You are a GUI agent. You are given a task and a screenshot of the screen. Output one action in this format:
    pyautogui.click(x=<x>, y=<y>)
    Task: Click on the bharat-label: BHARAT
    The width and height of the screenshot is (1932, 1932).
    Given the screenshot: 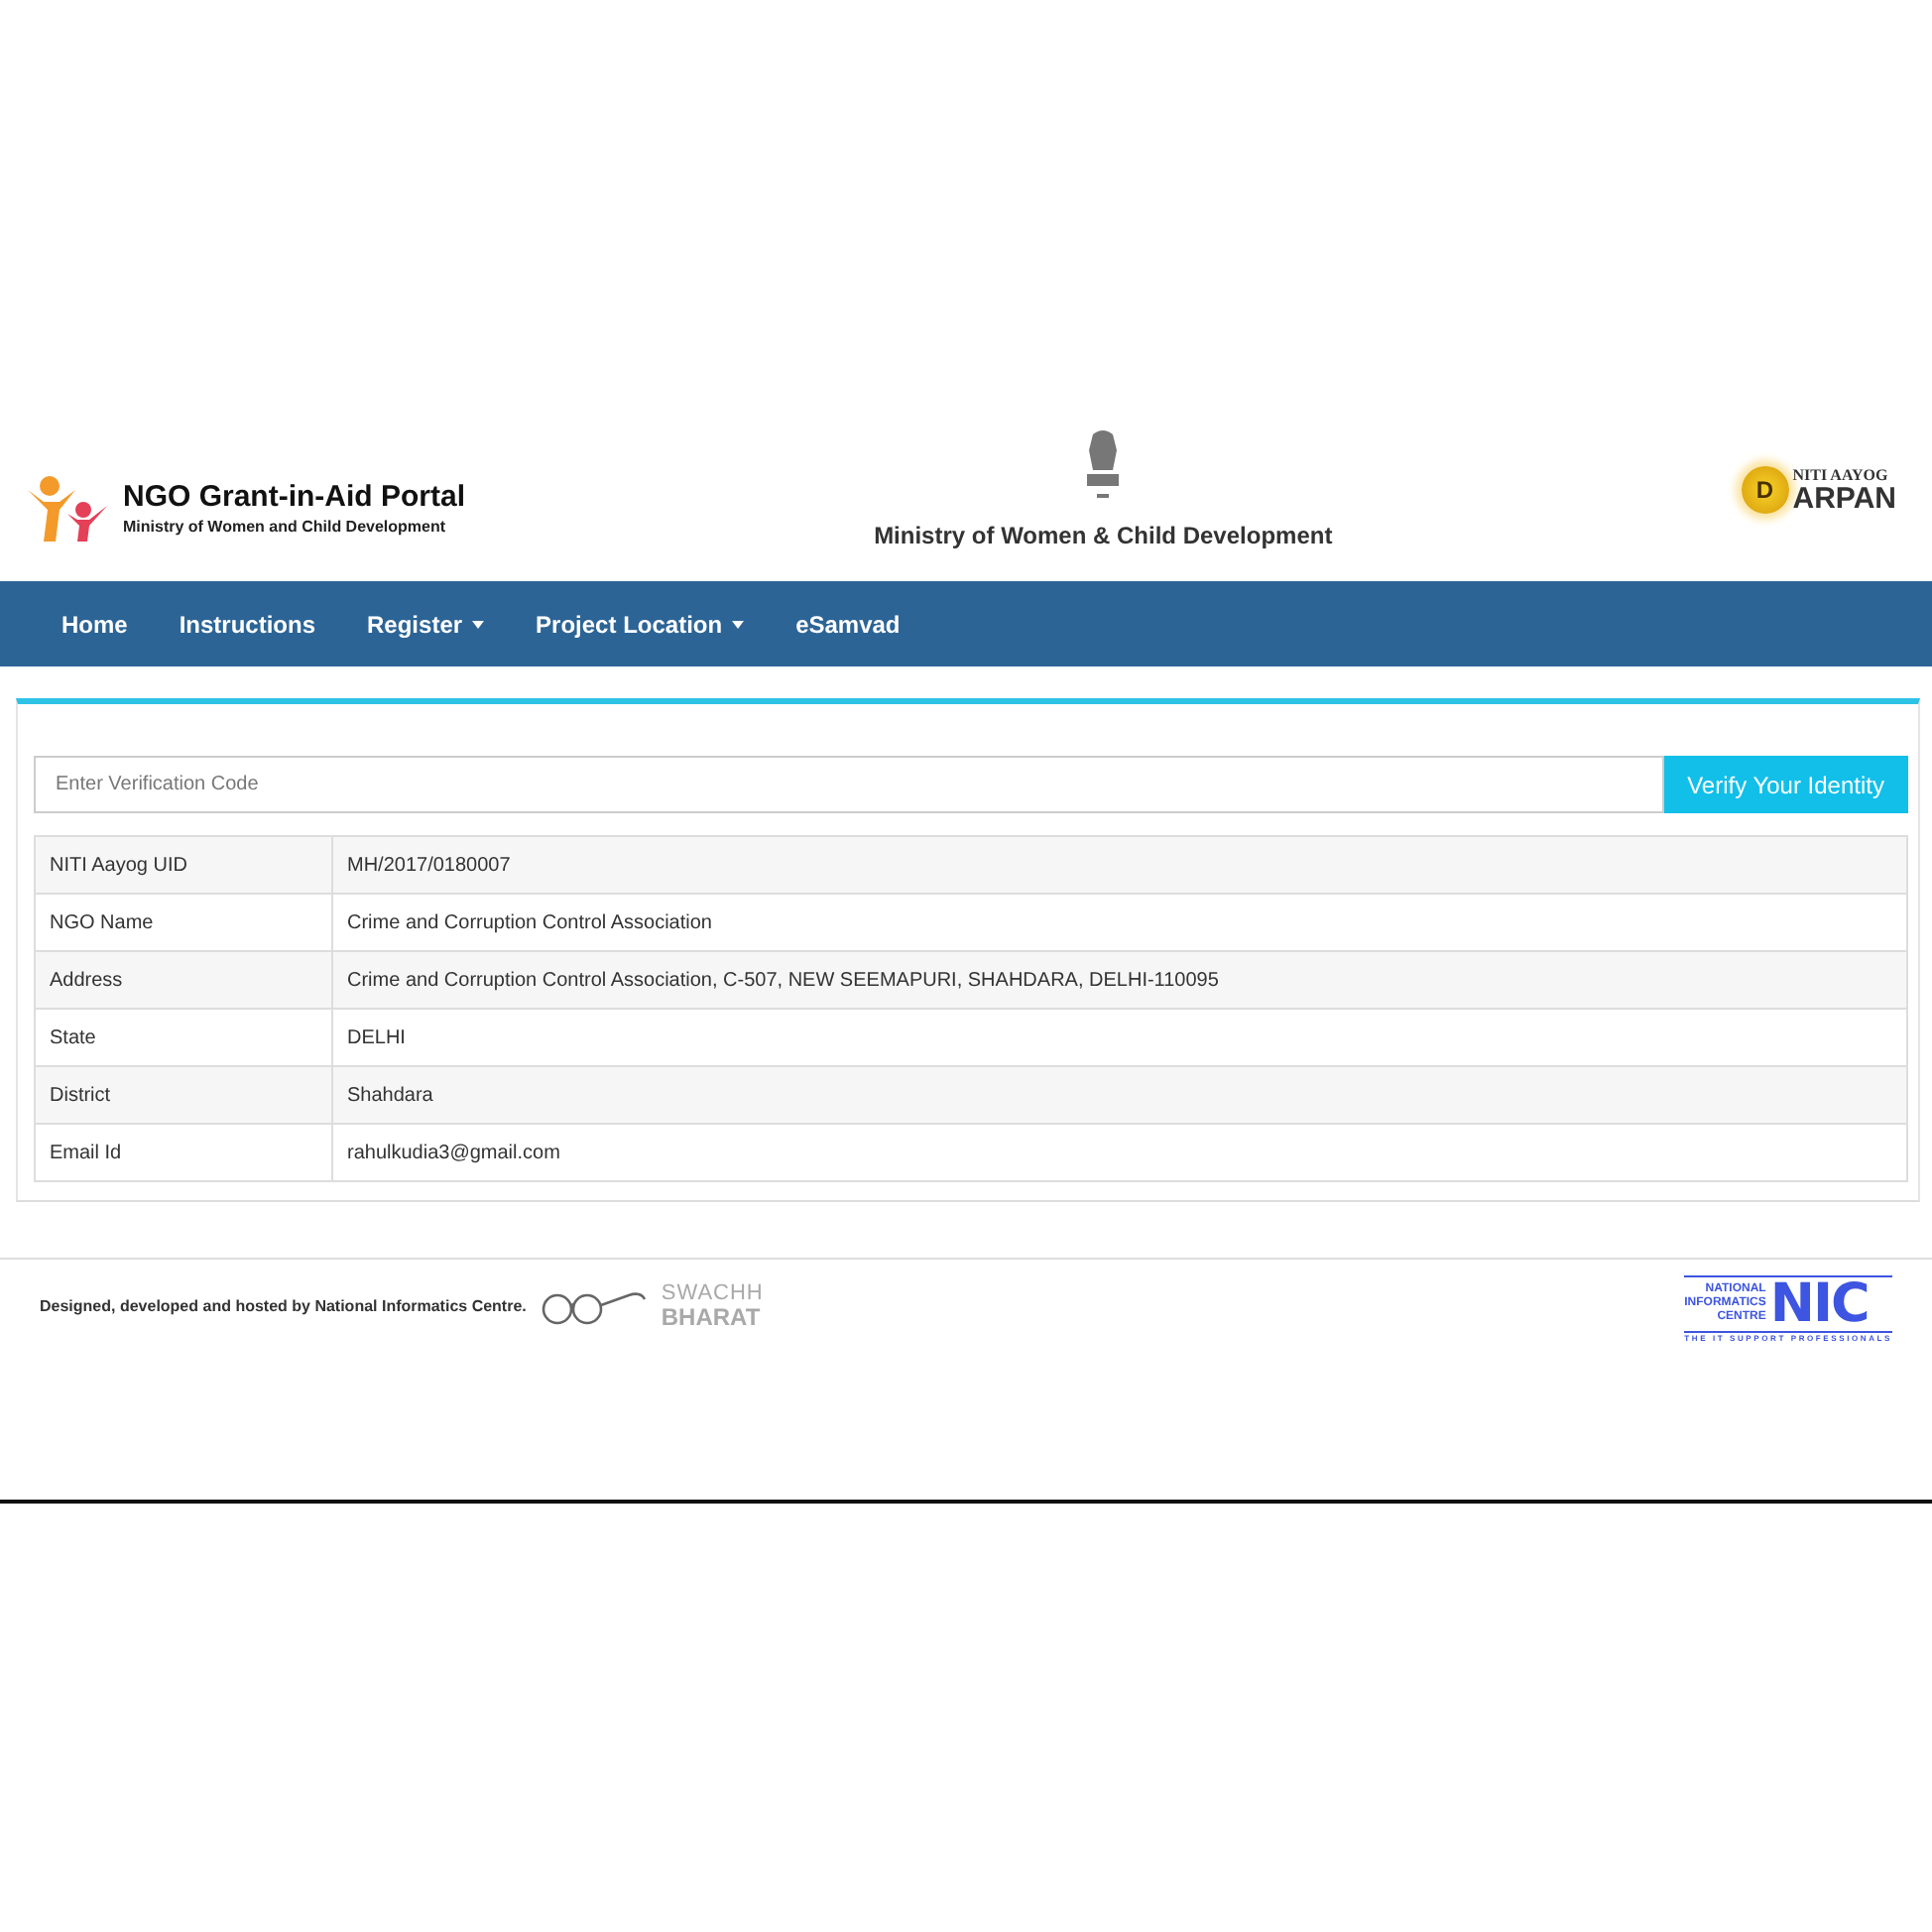 What is the action you would take?
    pyautogui.click(x=712, y=1317)
    